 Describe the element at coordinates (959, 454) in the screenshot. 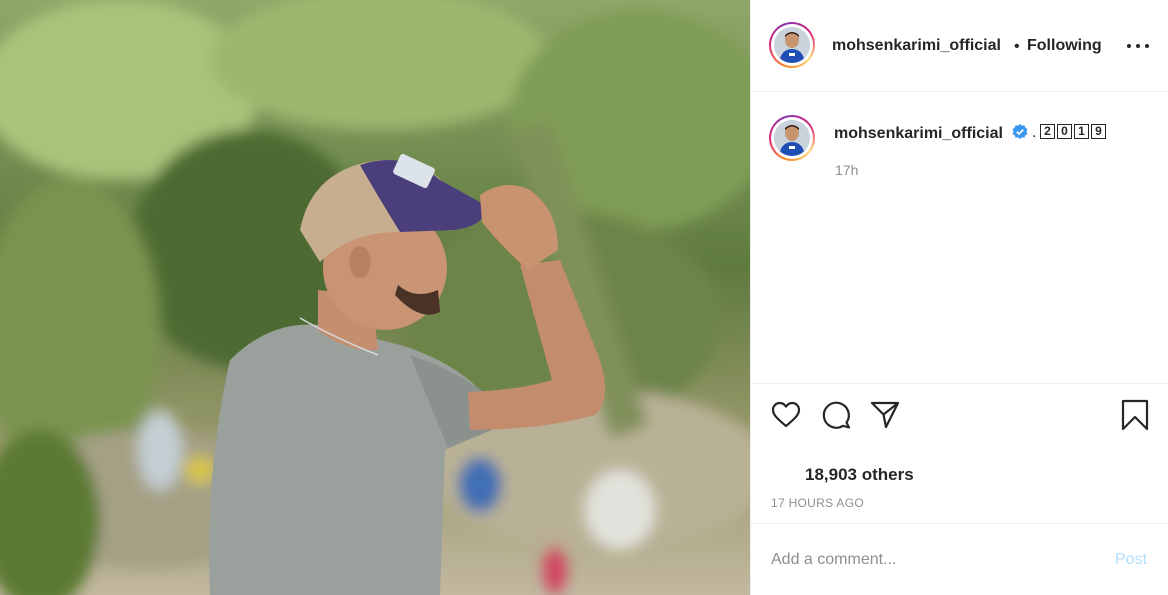

I see `action-bar: 18,903 others 17 HOURS AGO` at that location.